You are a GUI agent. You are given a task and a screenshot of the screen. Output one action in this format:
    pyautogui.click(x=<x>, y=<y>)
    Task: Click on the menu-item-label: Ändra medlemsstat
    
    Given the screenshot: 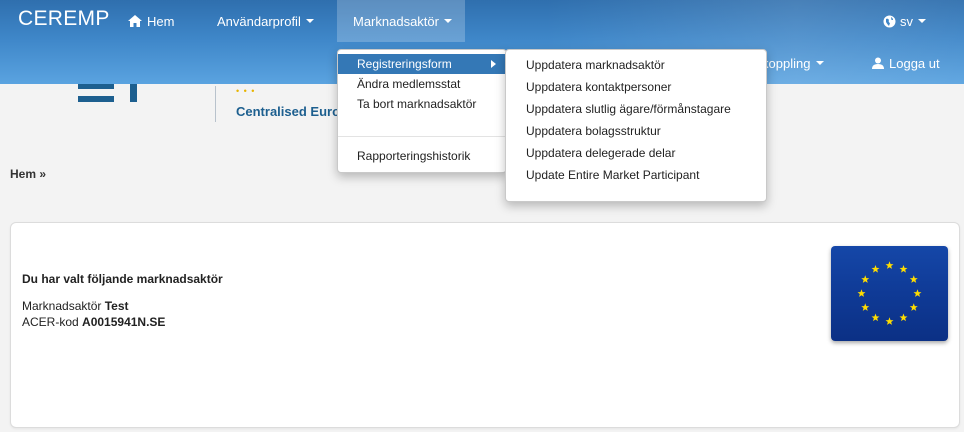 What is the action you would take?
    pyautogui.click(x=409, y=84)
    